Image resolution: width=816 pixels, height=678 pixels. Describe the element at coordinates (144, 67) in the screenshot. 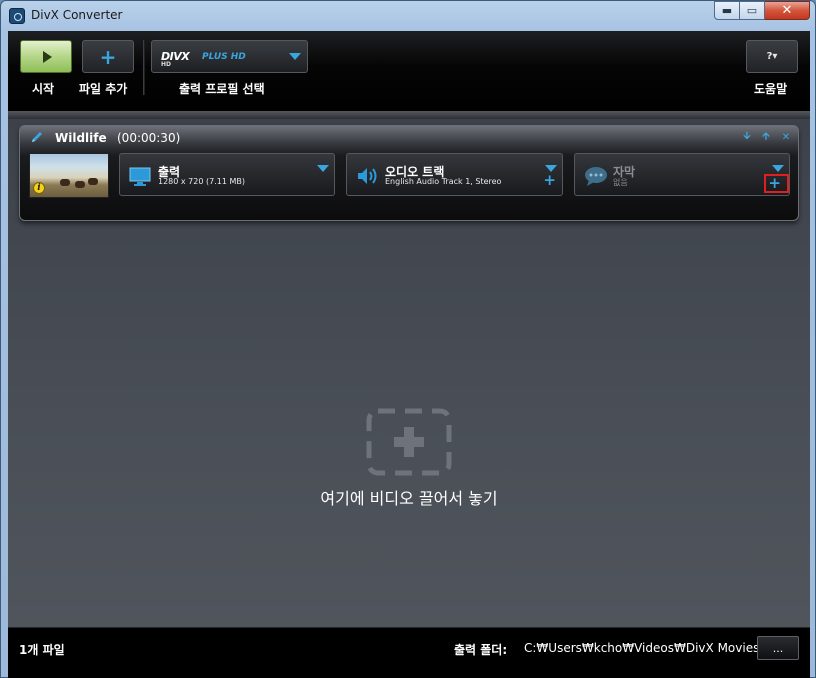

I see `toolbar-divider` at that location.